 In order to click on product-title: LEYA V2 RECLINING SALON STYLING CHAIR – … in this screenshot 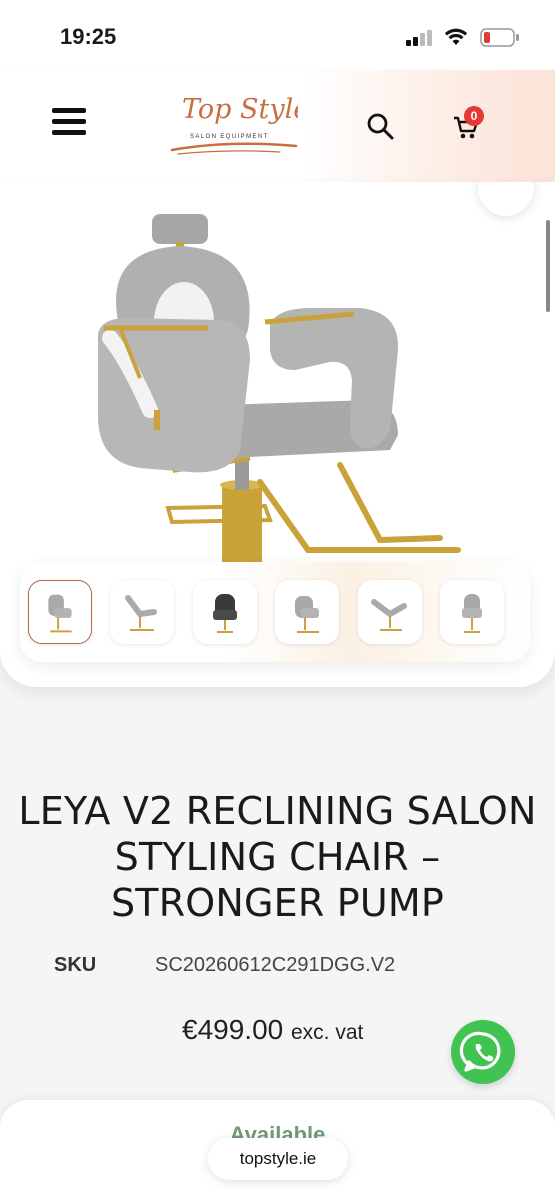, I will do `click(277, 857)`.